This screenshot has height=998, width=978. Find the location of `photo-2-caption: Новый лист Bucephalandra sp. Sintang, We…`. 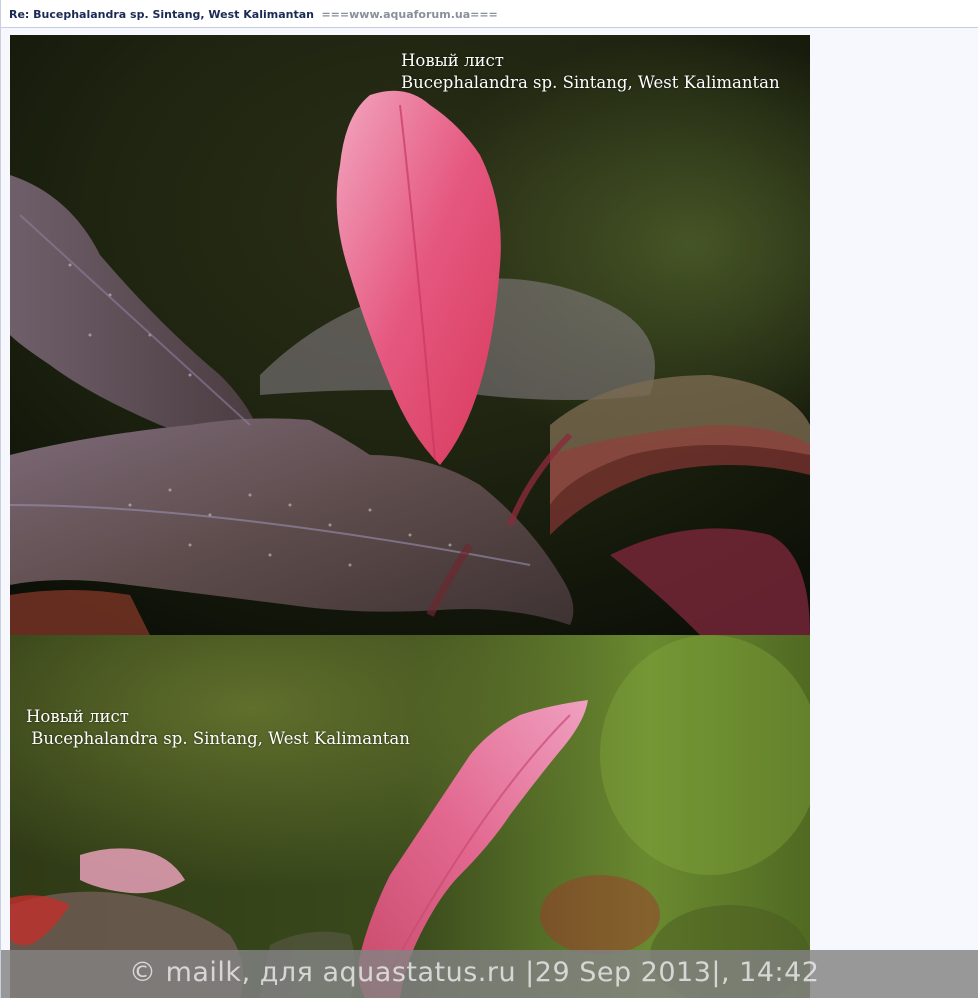

photo-2-caption: Новый лист Bucephalandra sp. Sintang, We… is located at coordinates (218, 728).